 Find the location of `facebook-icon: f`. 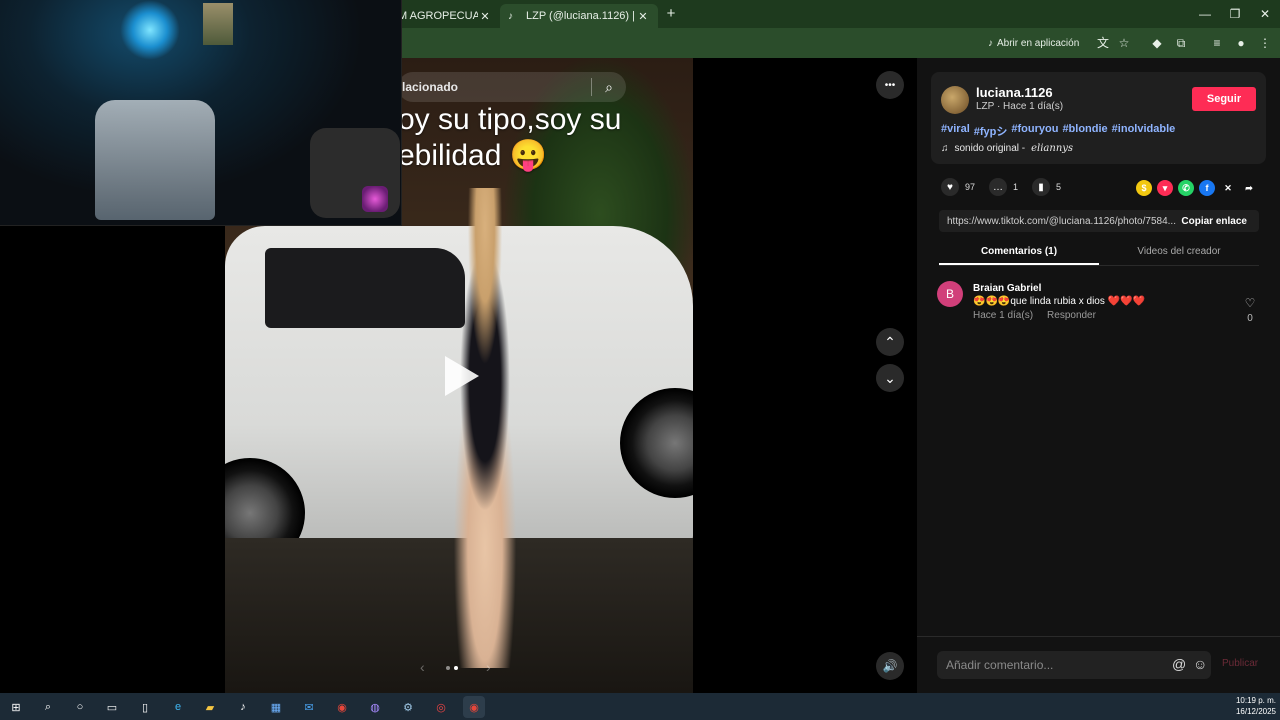

facebook-icon: f is located at coordinates (1207, 188).